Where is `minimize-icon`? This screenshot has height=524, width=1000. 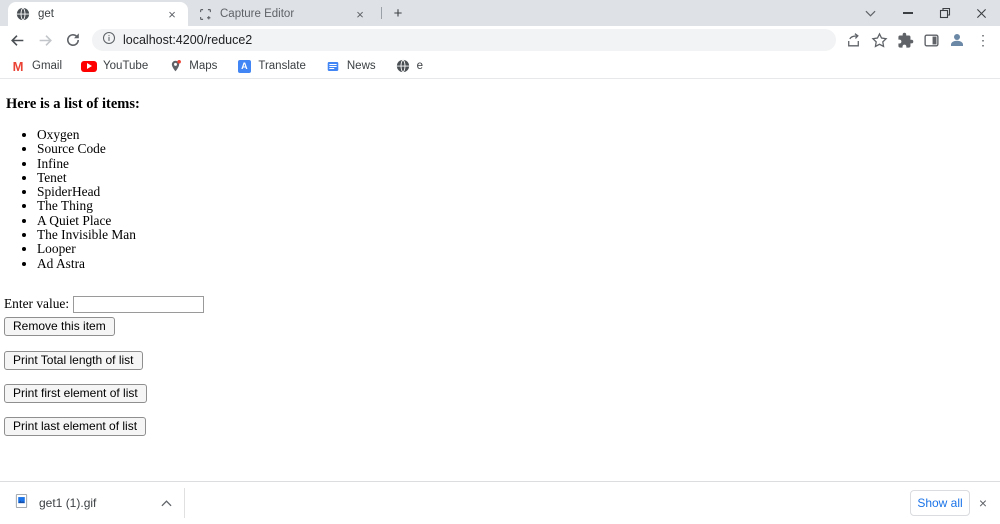
minimize-icon is located at coordinates (907, 13).